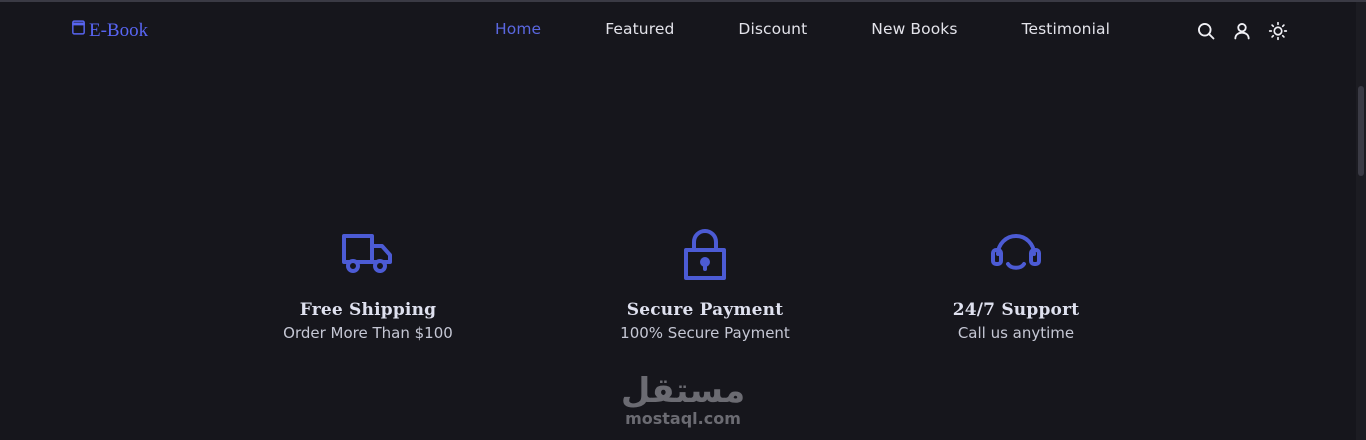 The width and height of the screenshot is (1366, 440). What do you see at coordinates (78, 30) in the screenshot?
I see `book-icon` at bounding box center [78, 30].